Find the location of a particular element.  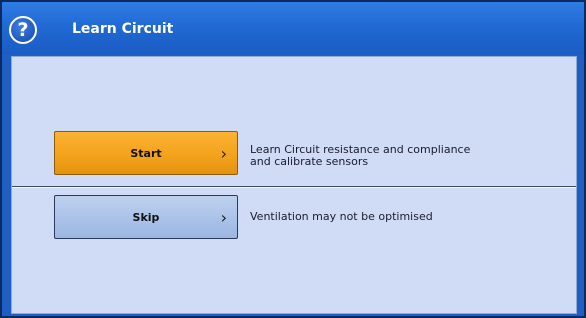

skip-button: Skip › is located at coordinates (146, 217).